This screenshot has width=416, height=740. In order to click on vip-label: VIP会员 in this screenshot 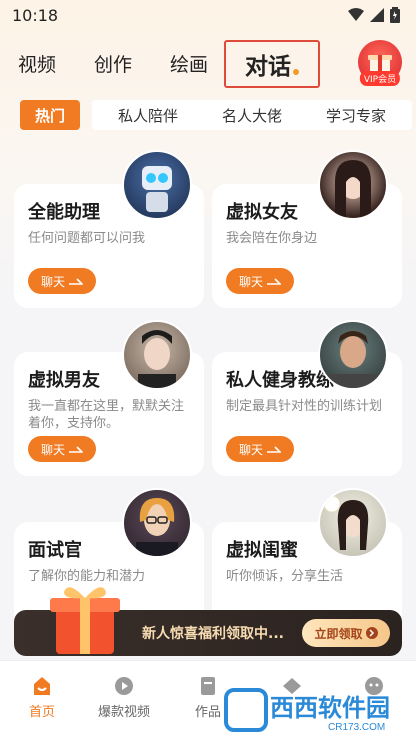, I will do `click(380, 78)`.